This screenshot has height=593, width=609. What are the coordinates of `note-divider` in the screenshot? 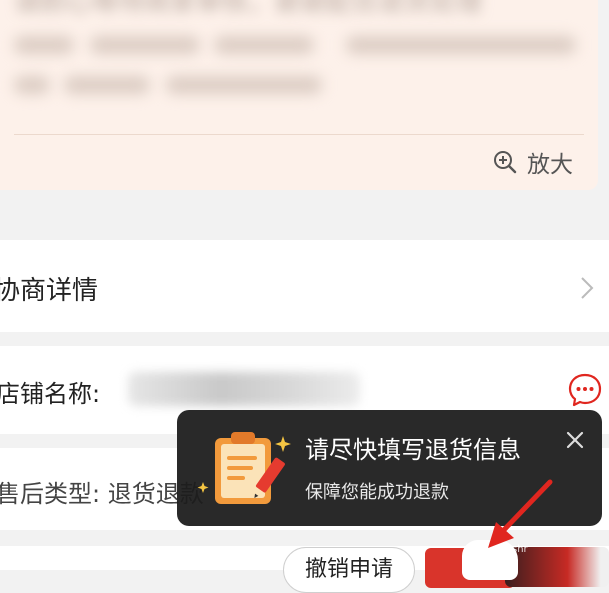 It's located at (299, 134).